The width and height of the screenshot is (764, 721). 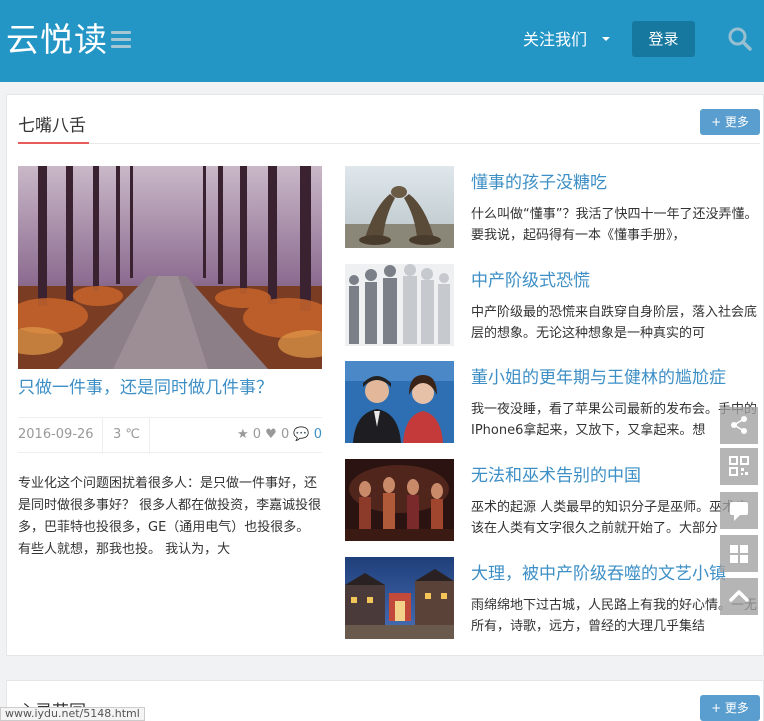 What do you see at coordinates (257, 434) in the screenshot?
I see `star-count: 0` at bounding box center [257, 434].